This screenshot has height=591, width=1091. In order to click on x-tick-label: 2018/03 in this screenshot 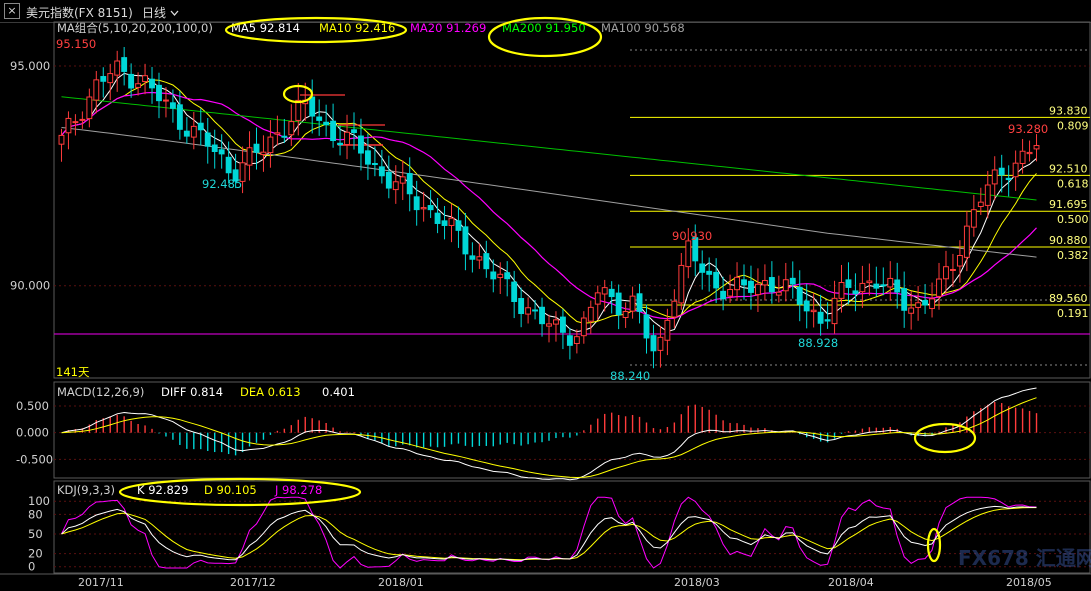, I will do `click(697, 582)`.